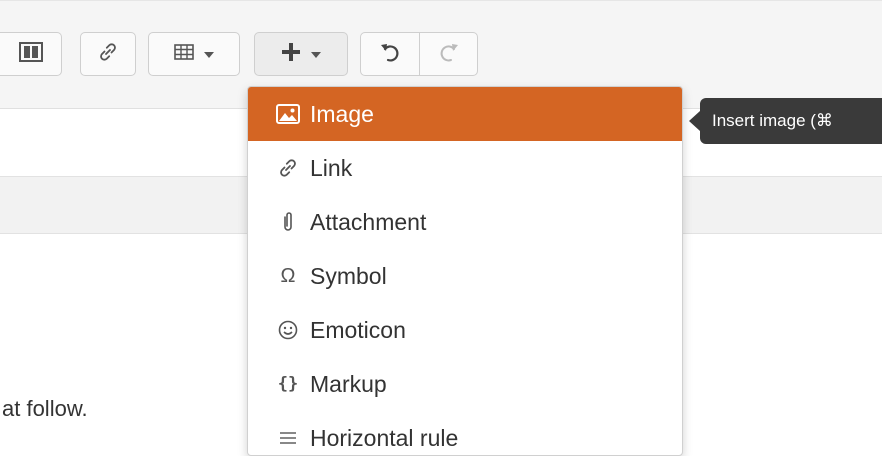 The height and width of the screenshot is (456, 882). Describe the element at coordinates (368, 221) in the screenshot. I see `menu-item-label: Attachment` at that location.